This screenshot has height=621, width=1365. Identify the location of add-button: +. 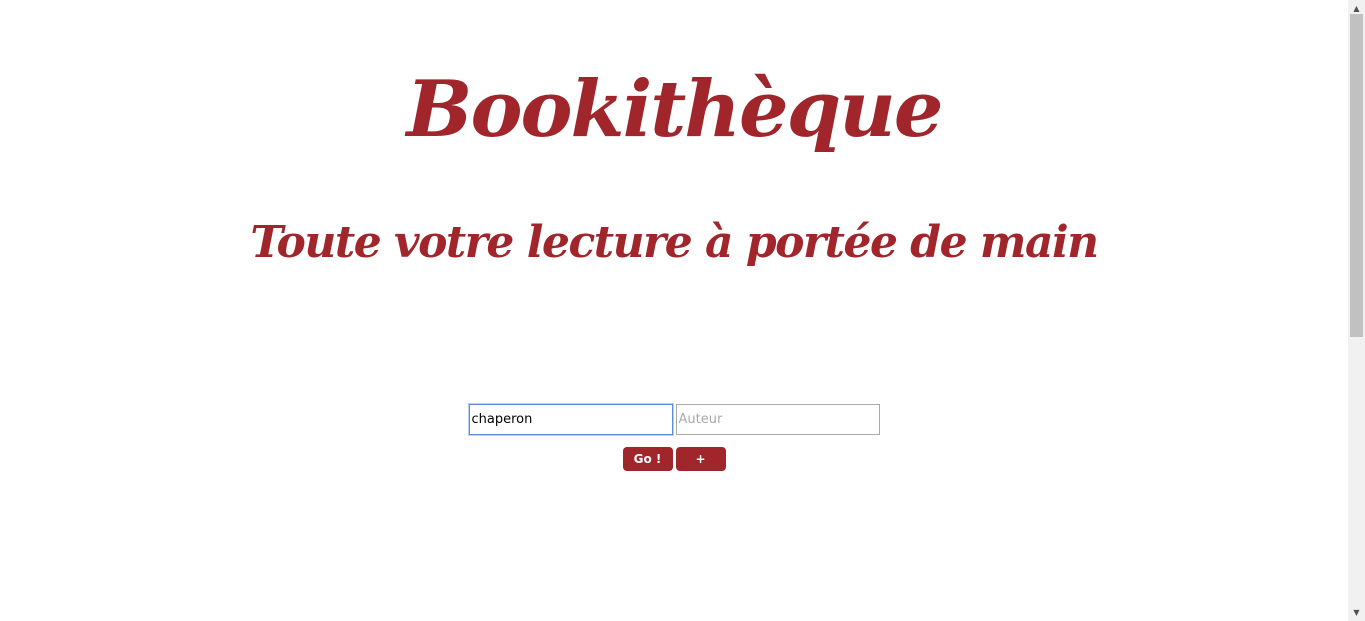
(700, 459).